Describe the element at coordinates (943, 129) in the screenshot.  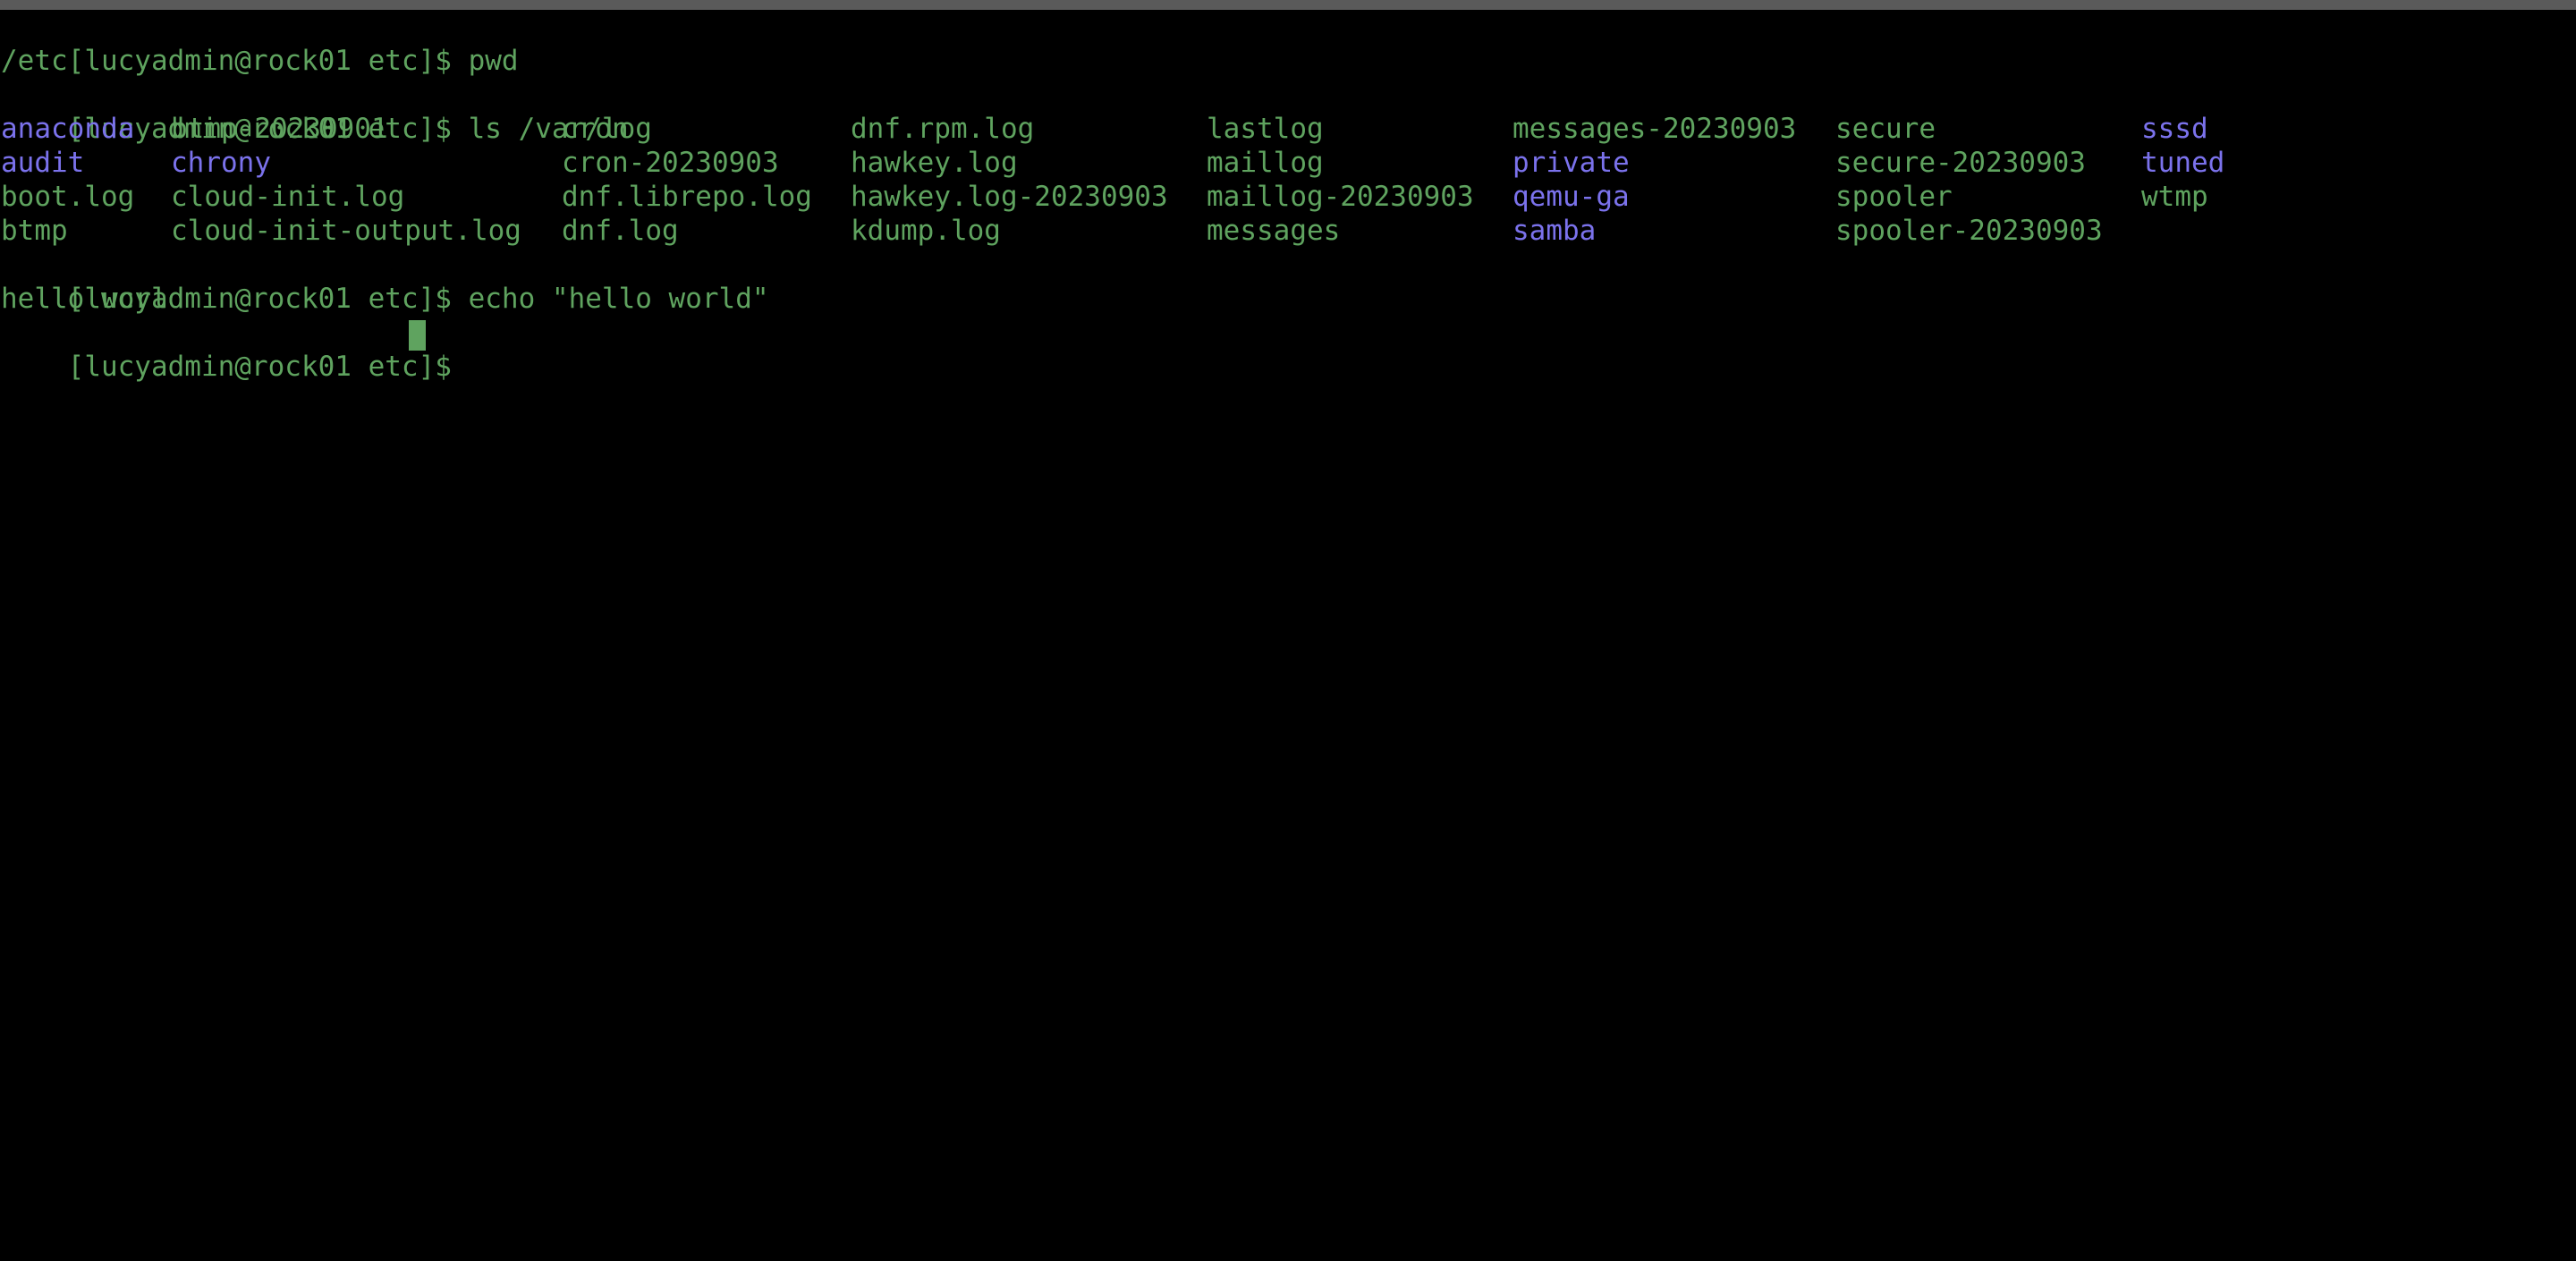
I see `file-entry: dnf.rpm.log` at that location.